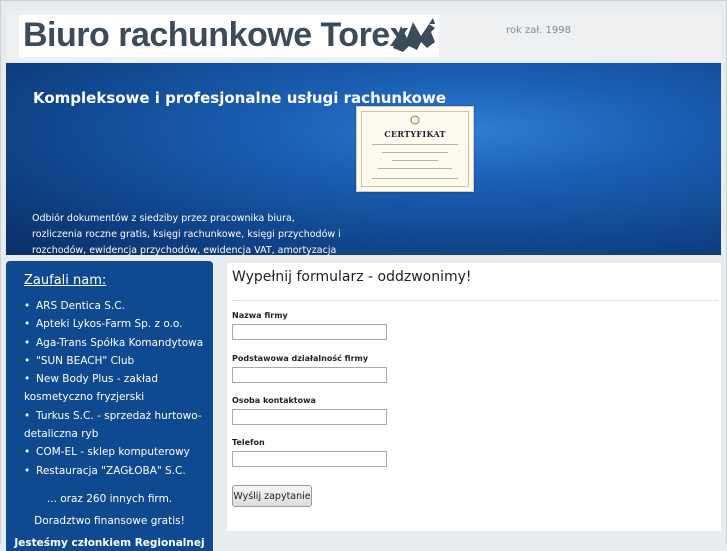 The width and height of the screenshot is (727, 551). Describe the element at coordinates (309, 332) in the screenshot. I see `company-name-input` at that location.